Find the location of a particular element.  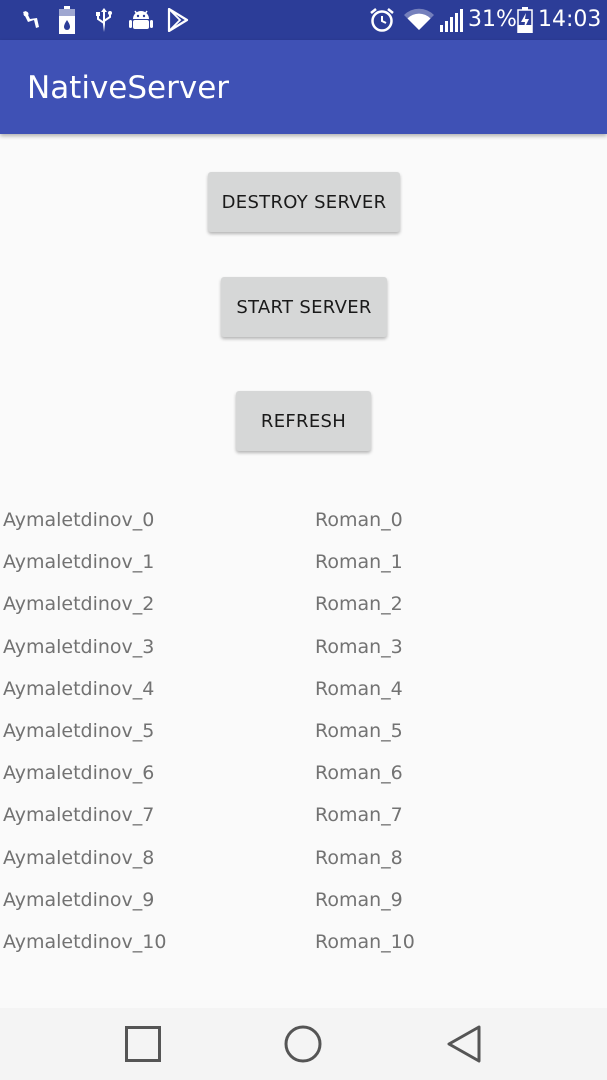

status-bar: 31% 14:03 is located at coordinates (303, 20).